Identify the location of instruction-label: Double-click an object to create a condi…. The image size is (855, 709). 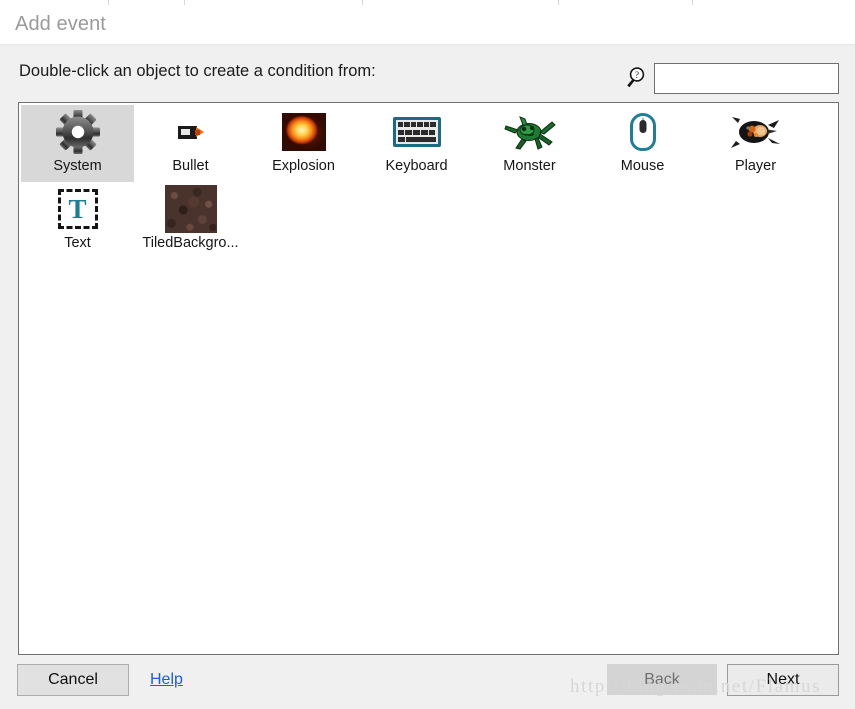
(197, 71).